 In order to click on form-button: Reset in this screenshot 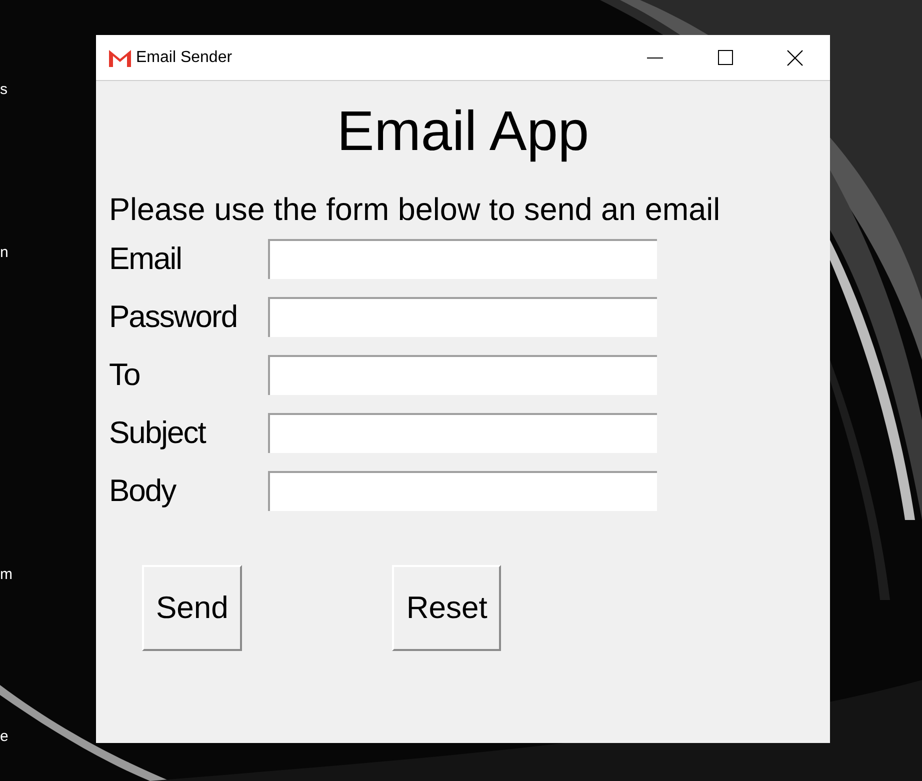, I will do `click(447, 608)`.